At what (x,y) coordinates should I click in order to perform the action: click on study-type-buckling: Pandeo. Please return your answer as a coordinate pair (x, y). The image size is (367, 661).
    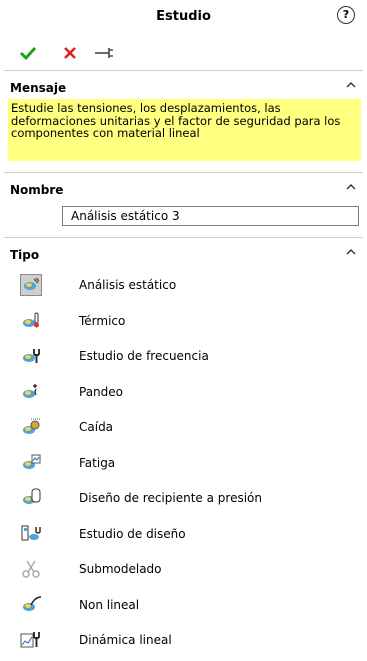
    Looking at the image, I should click on (183, 393).